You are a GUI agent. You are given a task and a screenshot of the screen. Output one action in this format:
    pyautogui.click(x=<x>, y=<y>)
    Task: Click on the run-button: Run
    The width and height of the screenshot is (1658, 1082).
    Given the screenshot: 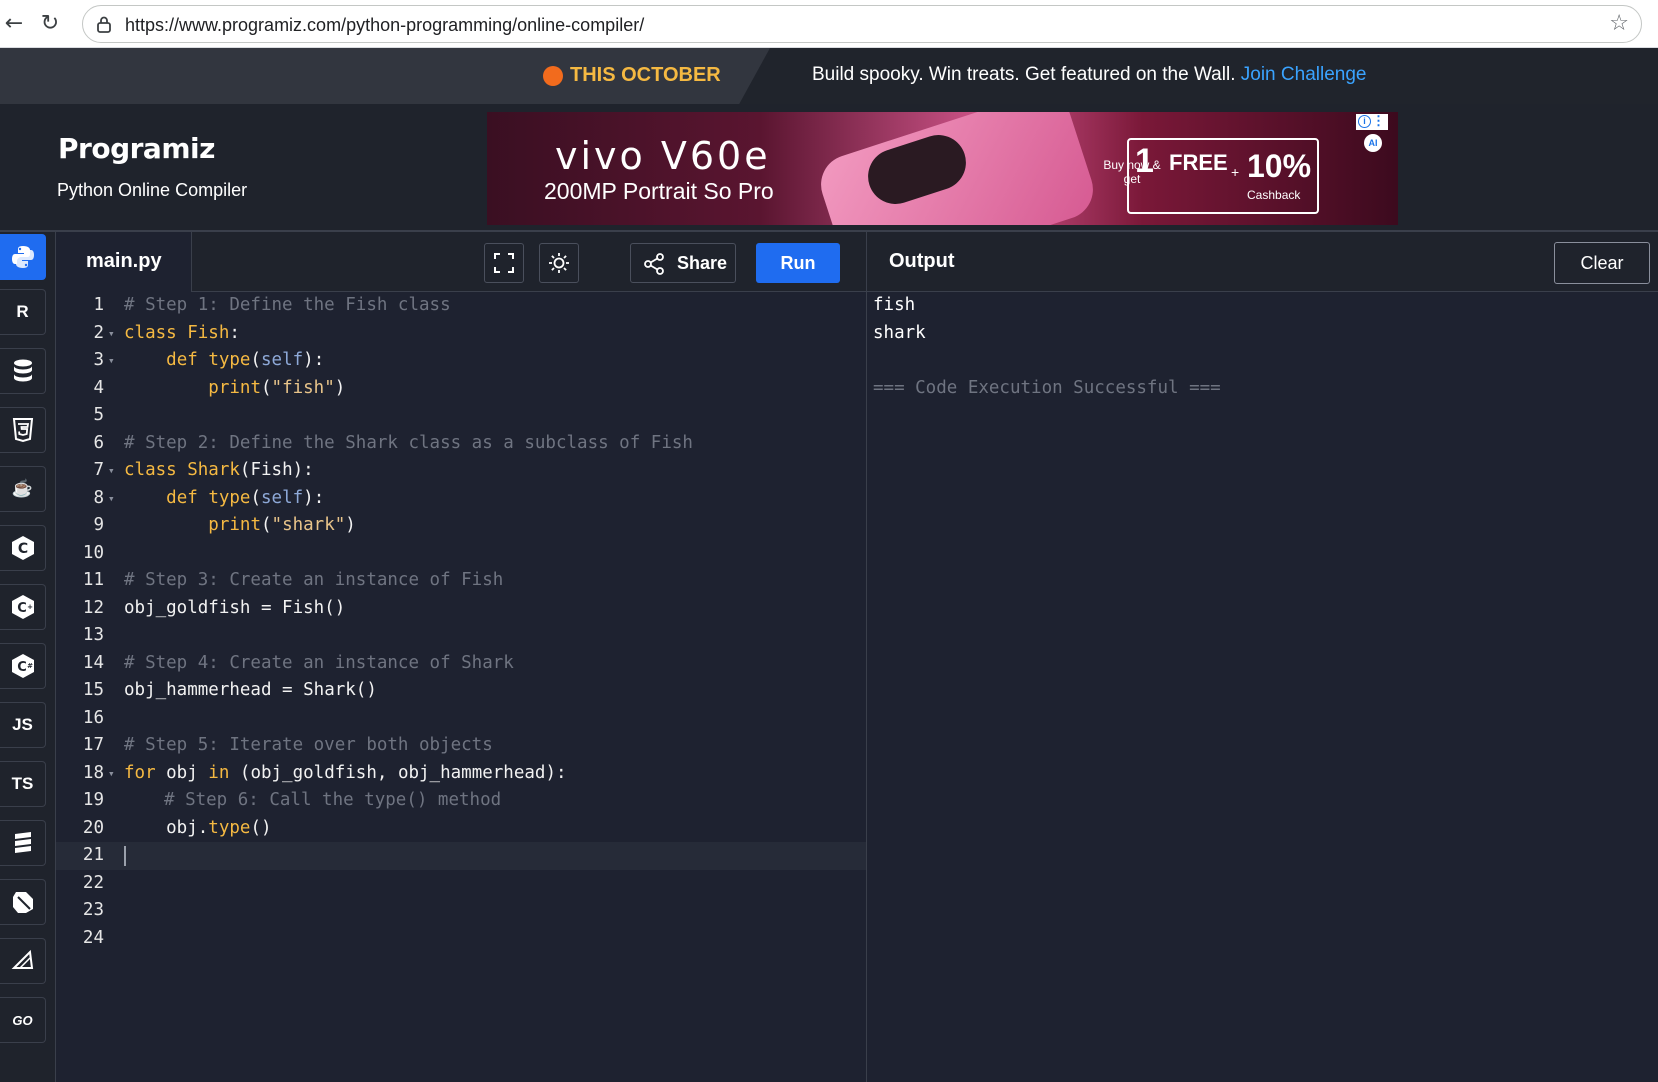 What is the action you would take?
    pyautogui.click(x=798, y=263)
    